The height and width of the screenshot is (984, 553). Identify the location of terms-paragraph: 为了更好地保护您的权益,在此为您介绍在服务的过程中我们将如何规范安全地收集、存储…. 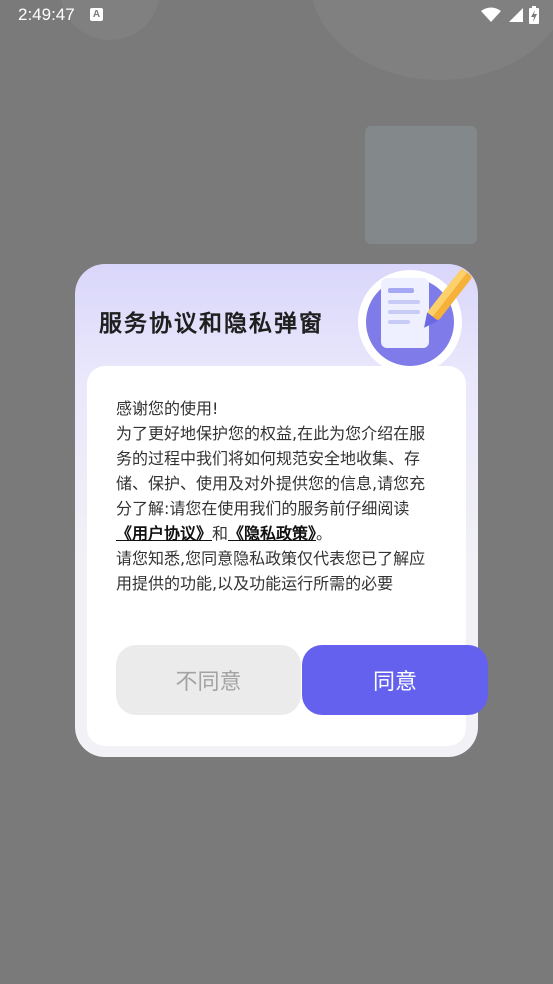
(278, 483).